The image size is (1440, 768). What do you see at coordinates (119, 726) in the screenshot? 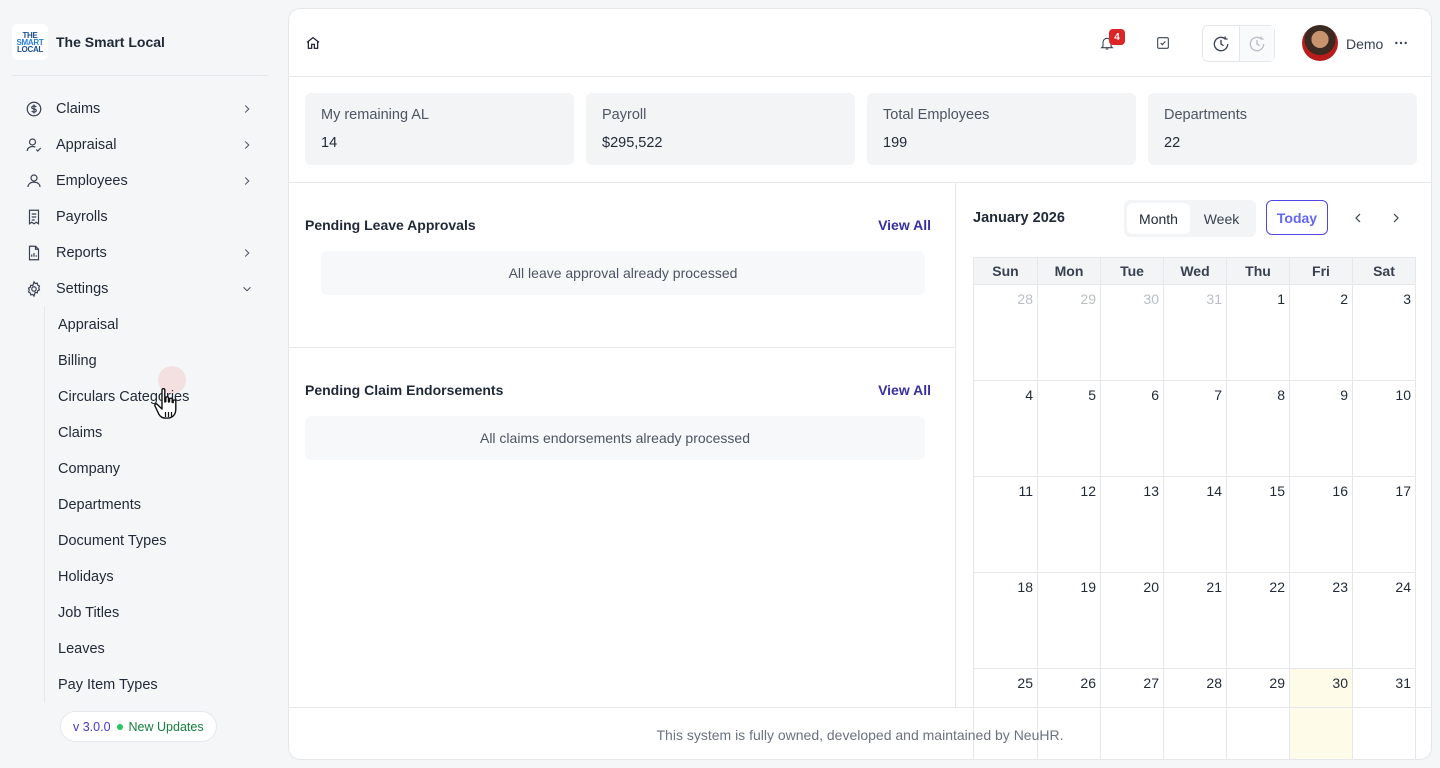
I see `update-dot-icon` at bounding box center [119, 726].